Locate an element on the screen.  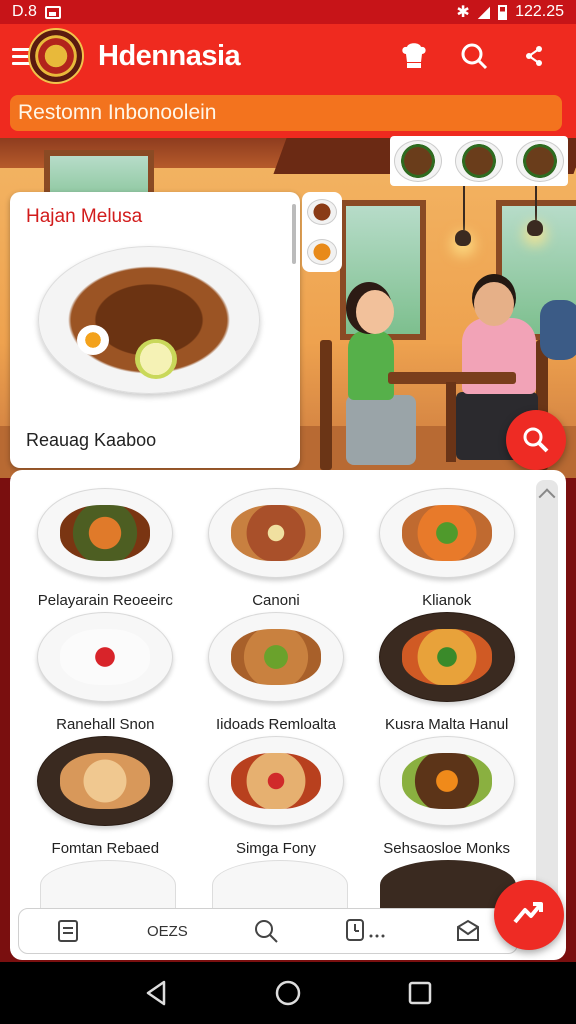
bluetooth-icon: ✱ is located at coordinates (463, 12).